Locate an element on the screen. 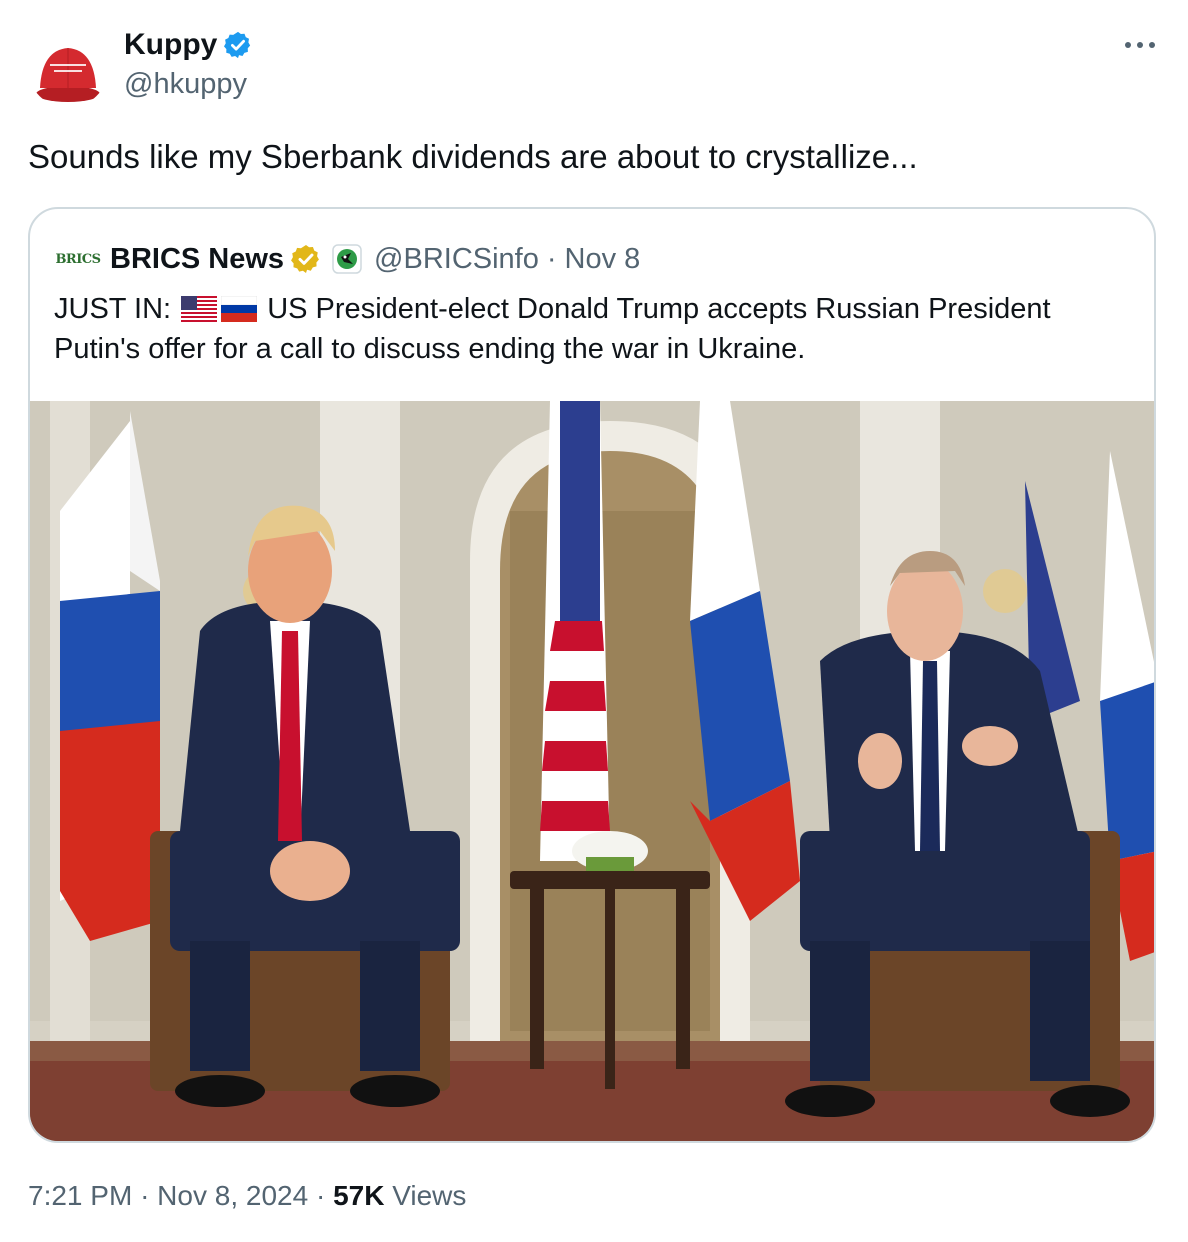  author-avatar is located at coordinates (68, 68).